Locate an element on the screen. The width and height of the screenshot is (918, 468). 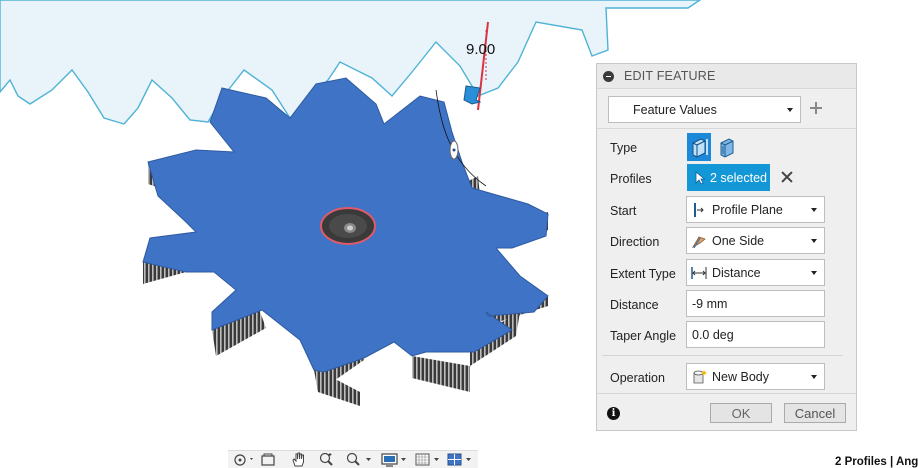
profiles-select-button: 2 selected is located at coordinates (728, 177).